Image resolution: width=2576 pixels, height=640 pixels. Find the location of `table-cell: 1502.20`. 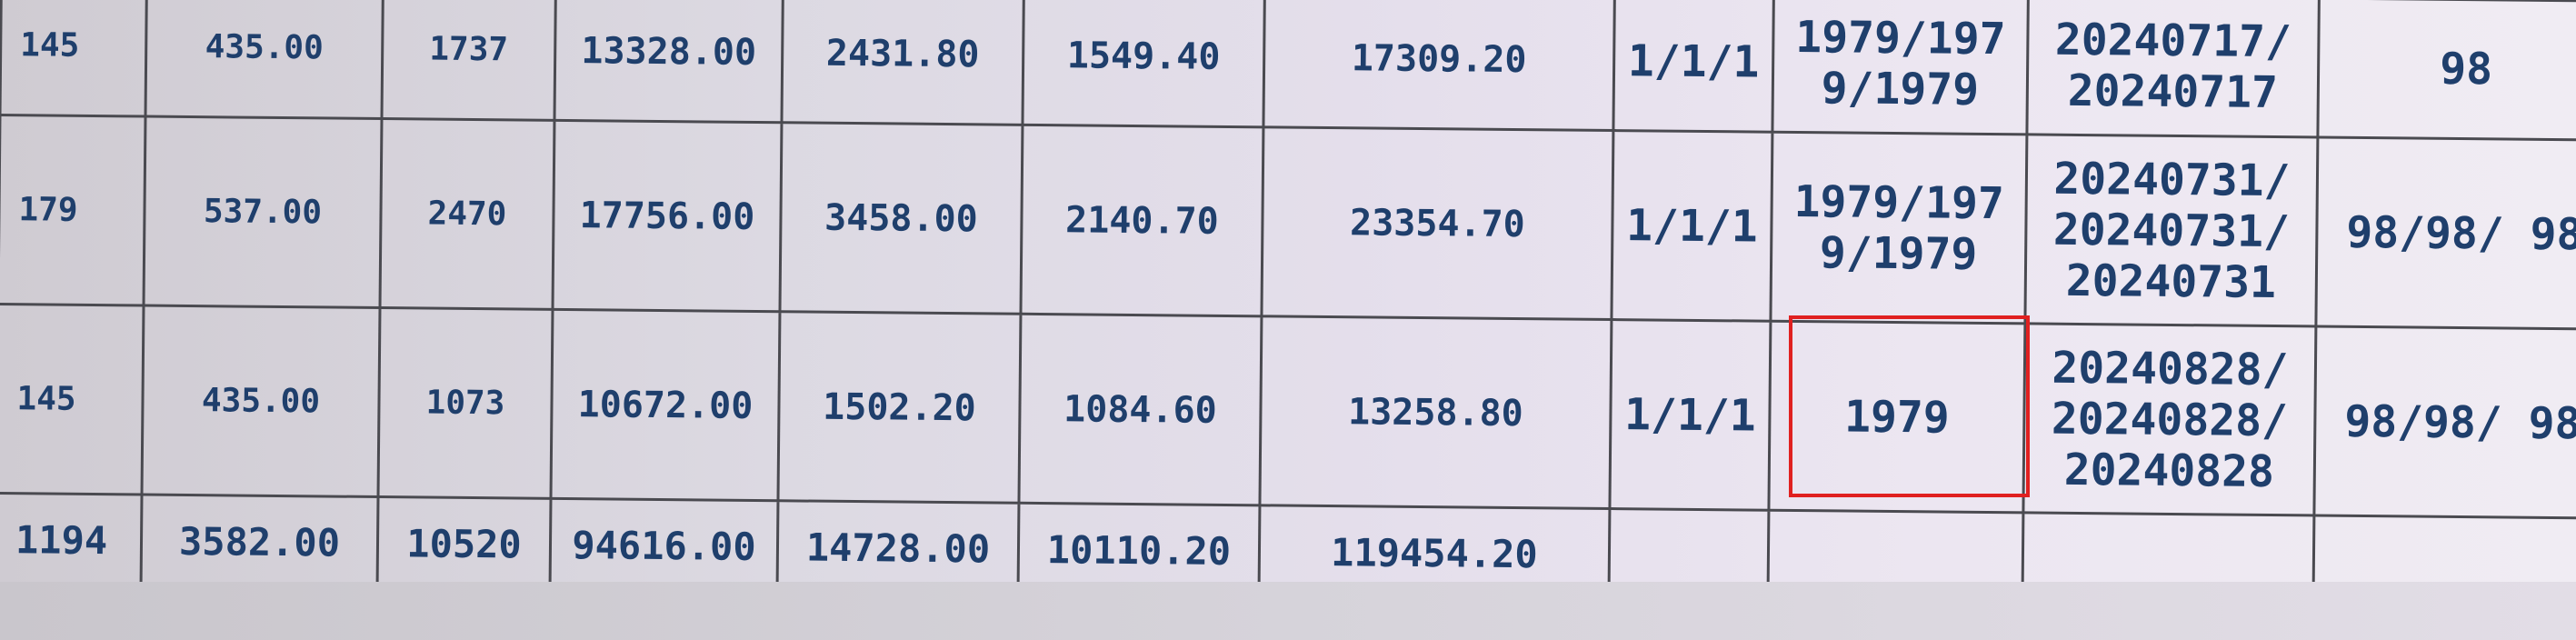

table-cell: 1502.20 is located at coordinates (899, 408).